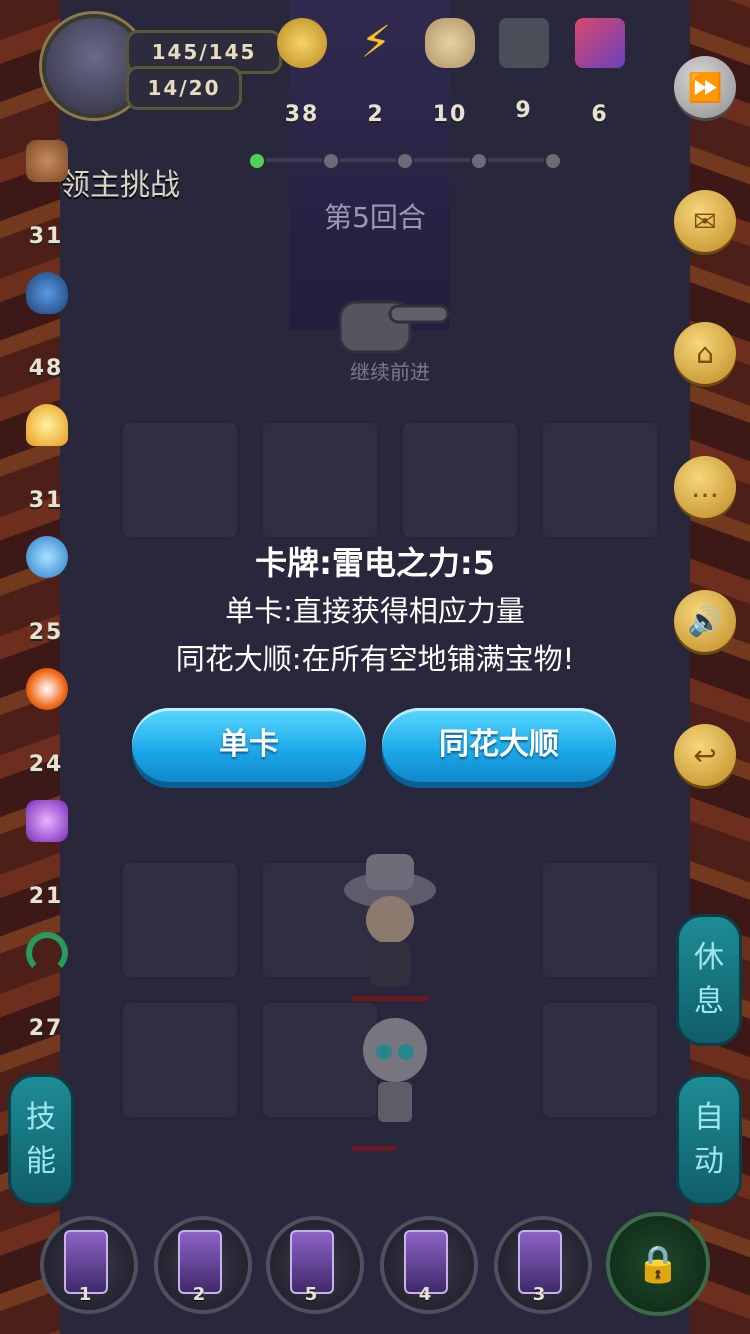 The width and height of the screenshot is (750, 1334). Describe the element at coordinates (46, 734) in the screenshot. I see `stat-fireball: 24` at that location.